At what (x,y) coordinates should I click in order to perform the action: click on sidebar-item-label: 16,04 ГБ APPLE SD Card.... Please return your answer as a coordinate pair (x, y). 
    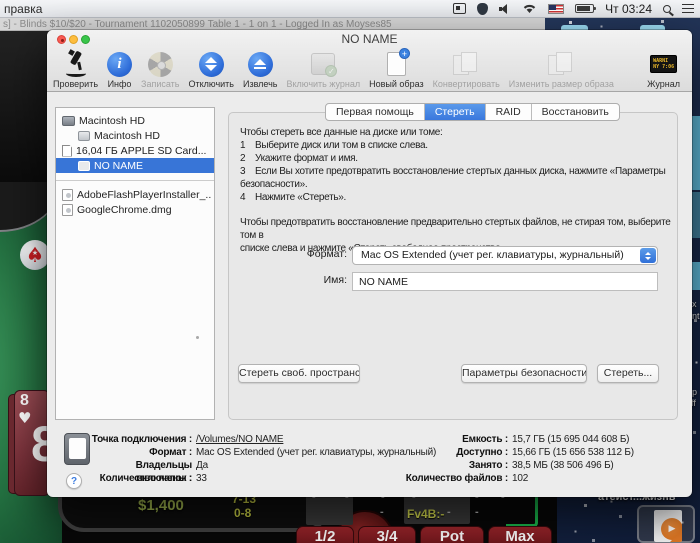
    Looking at the image, I should click on (141, 150).